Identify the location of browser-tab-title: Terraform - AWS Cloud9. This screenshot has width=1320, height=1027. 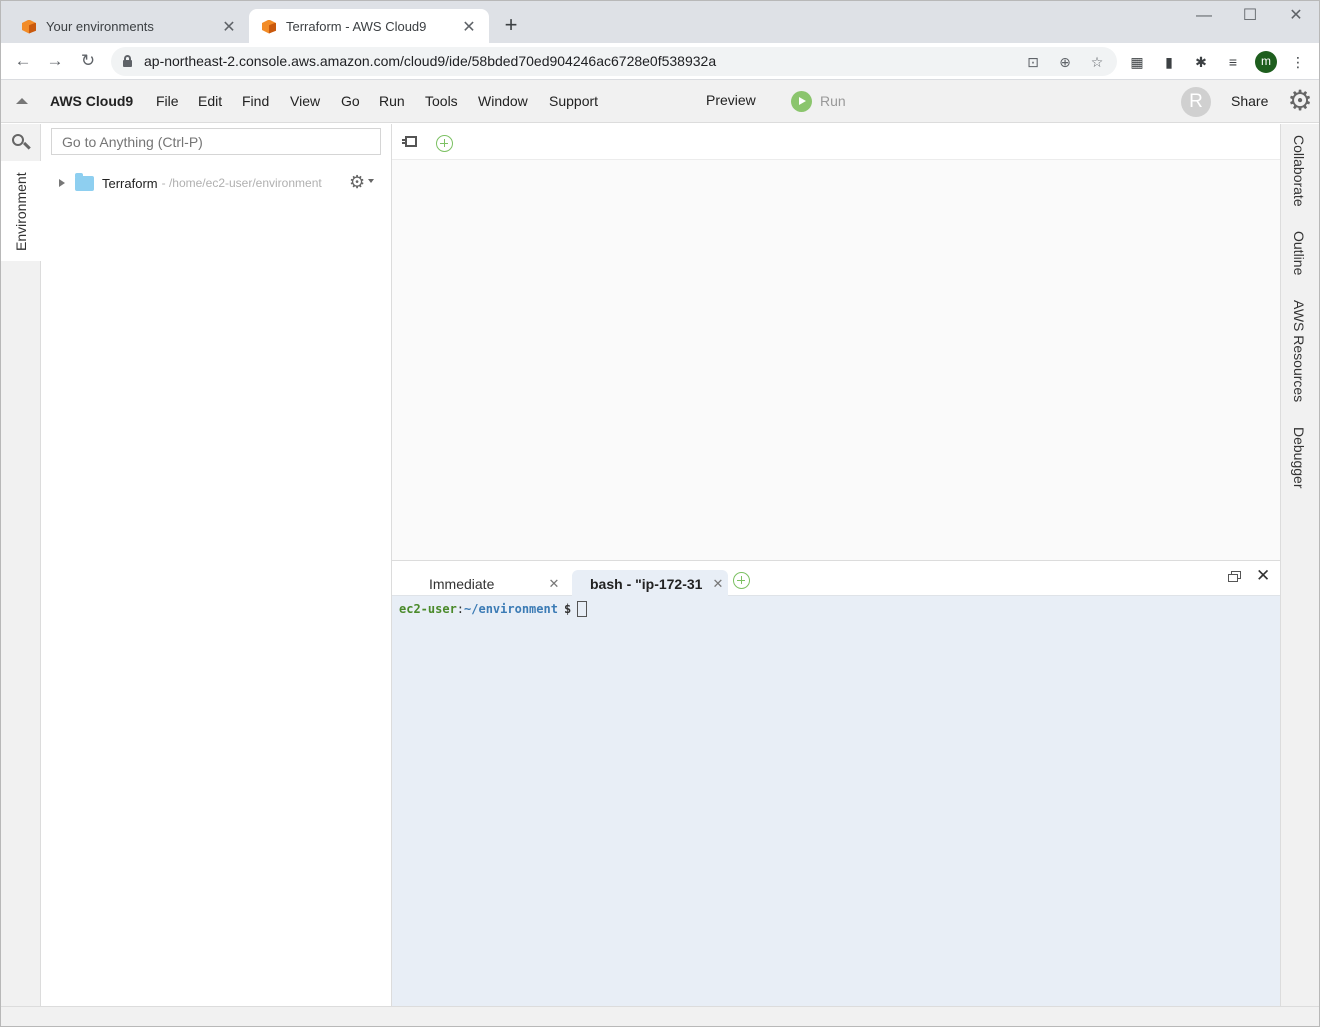
(356, 26).